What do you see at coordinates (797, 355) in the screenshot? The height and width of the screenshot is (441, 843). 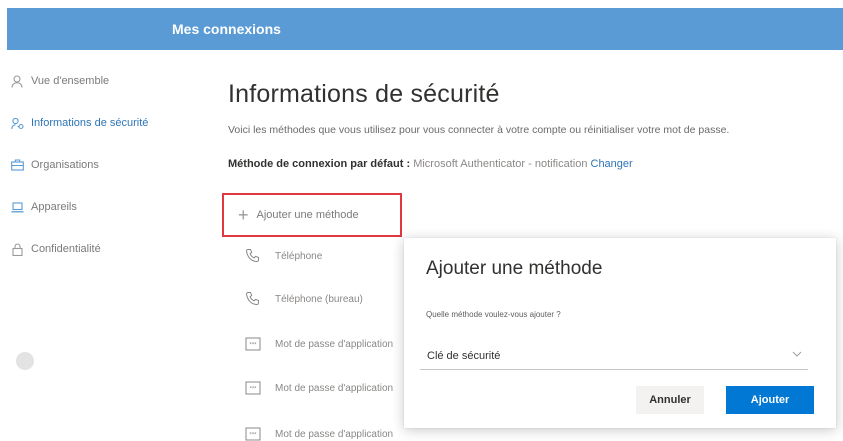 I see `chevron-down-icon` at bounding box center [797, 355].